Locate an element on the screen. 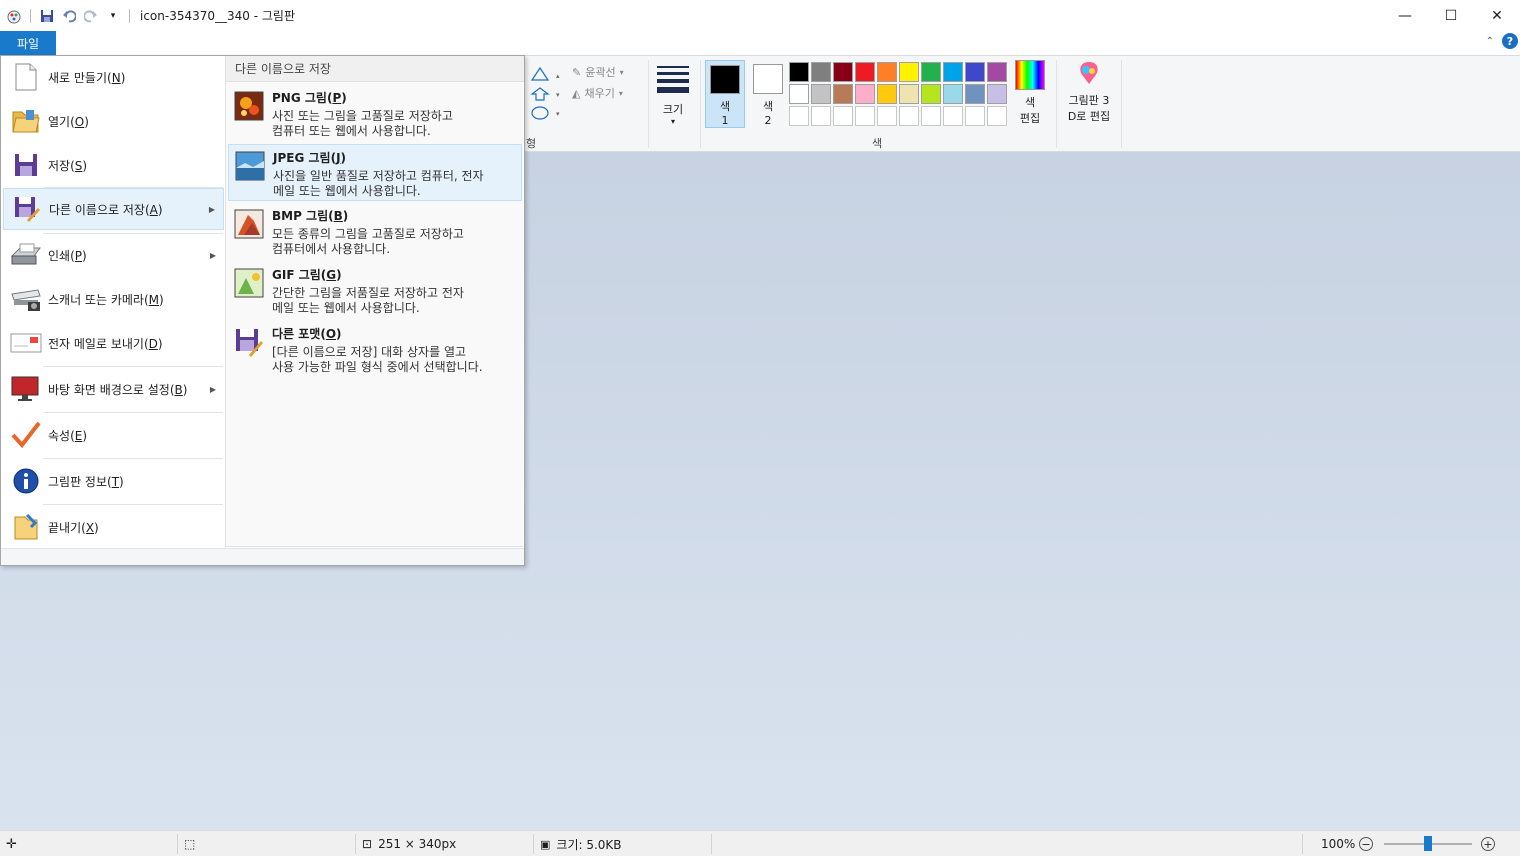  zoom-slider-thumb is located at coordinates (1428, 843).